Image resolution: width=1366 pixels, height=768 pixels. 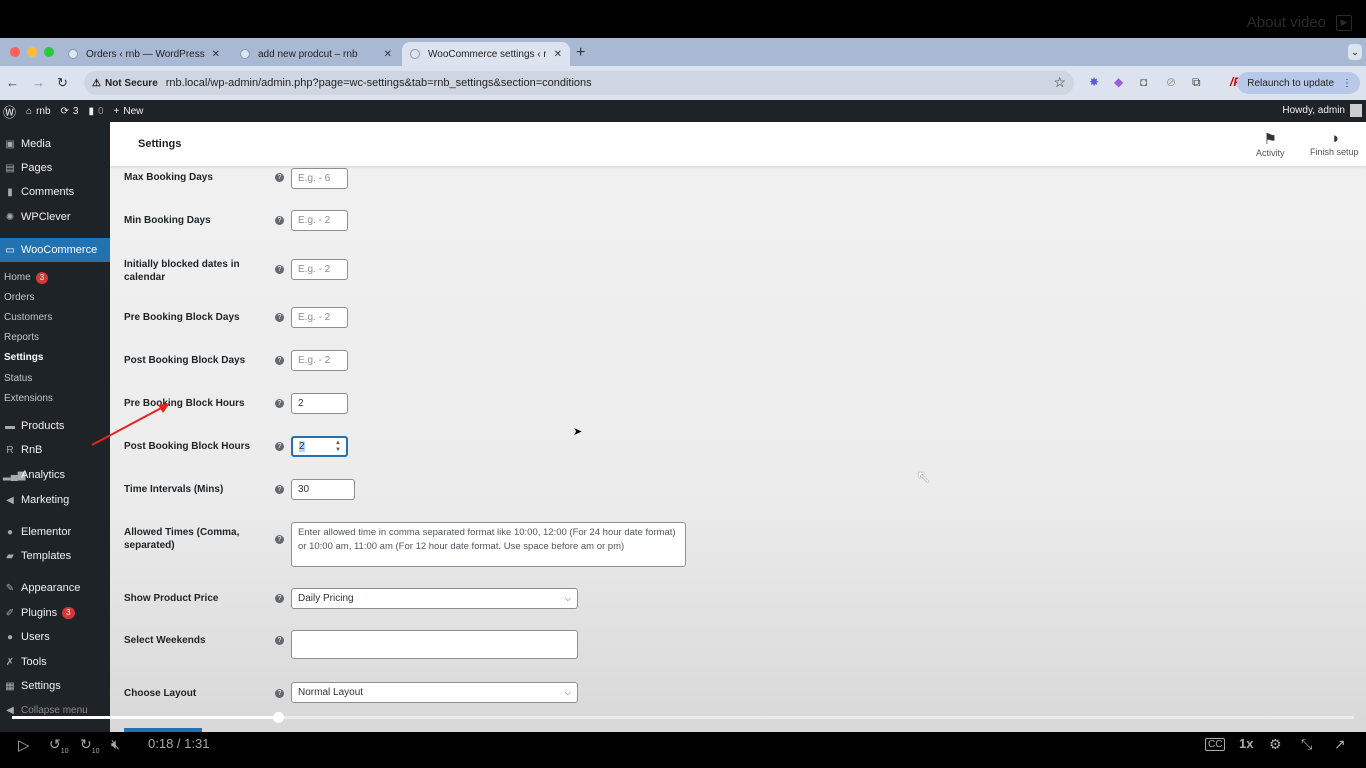 I want to click on submenu-customers: Customers, so click(x=28, y=317).